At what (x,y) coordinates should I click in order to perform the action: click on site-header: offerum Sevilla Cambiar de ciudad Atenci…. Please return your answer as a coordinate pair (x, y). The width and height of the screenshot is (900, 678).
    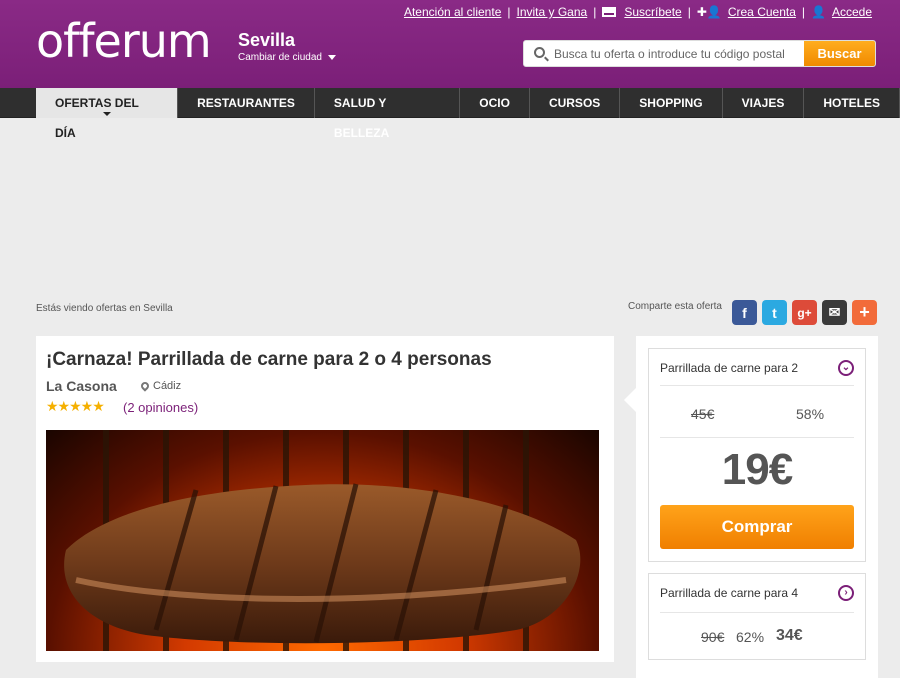
    Looking at the image, I should click on (450, 44).